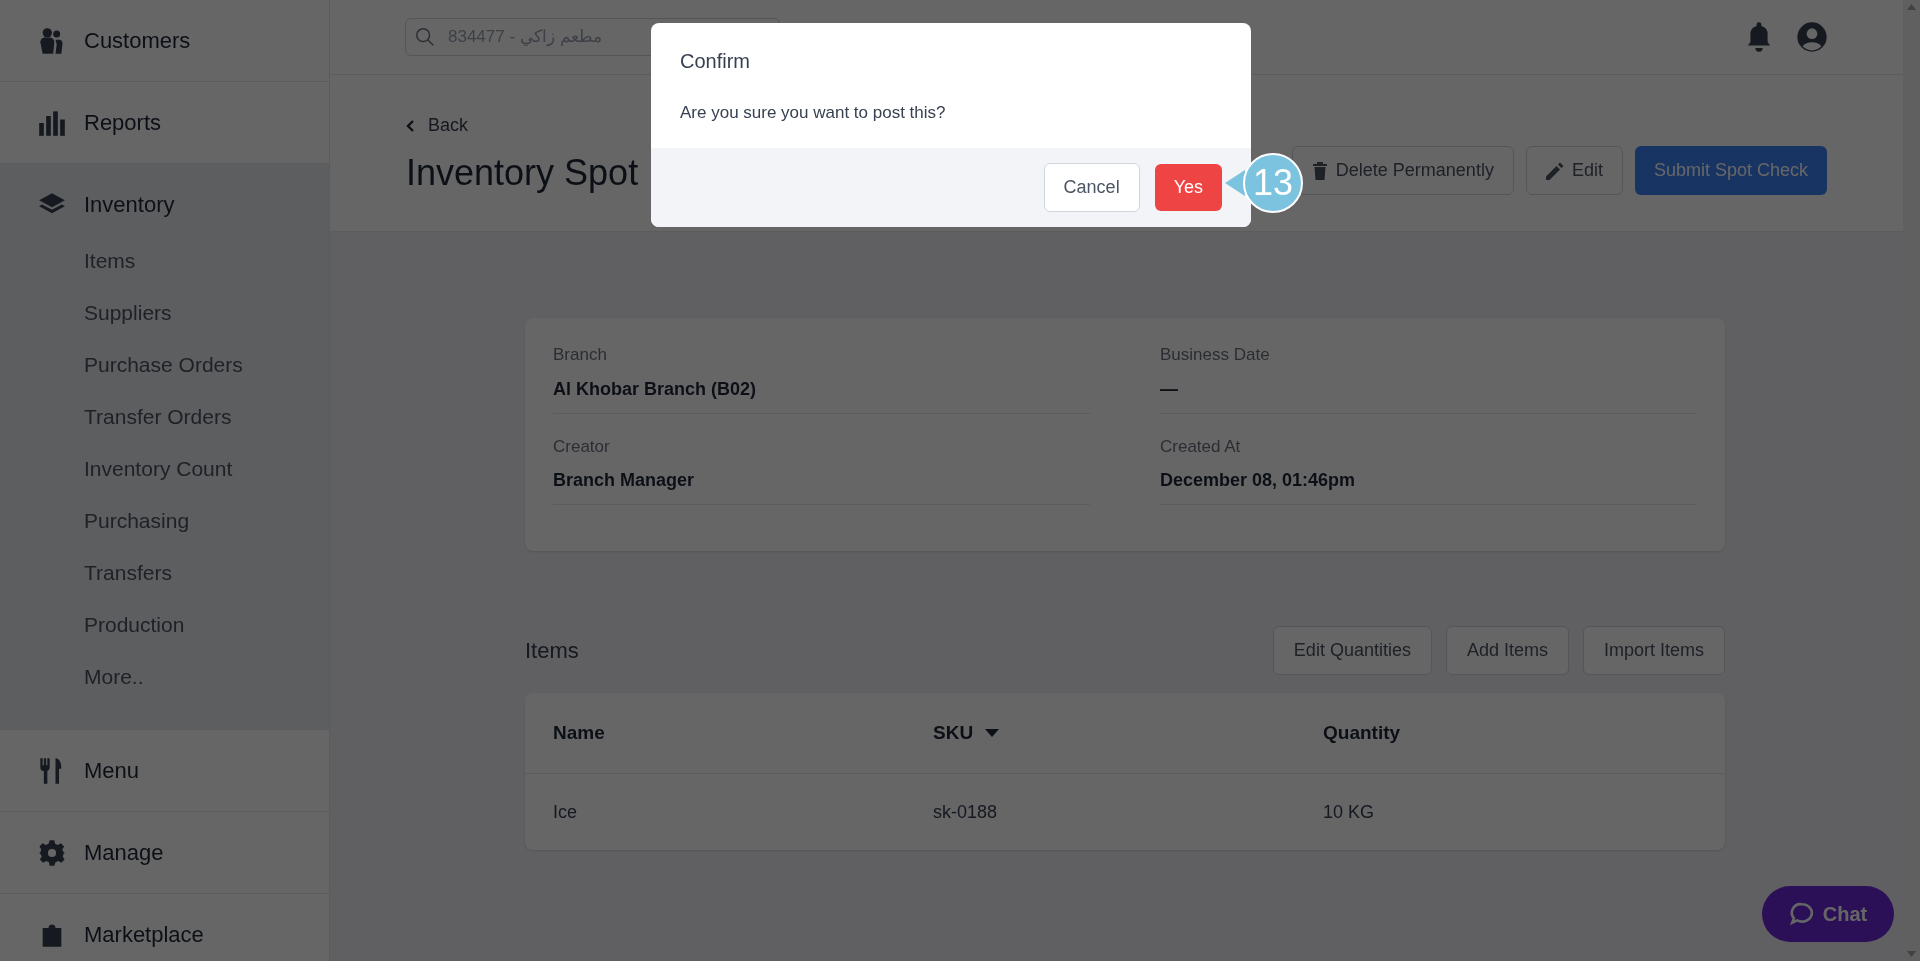 This screenshot has width=1920, height=961. I want to click on field-value: December 08, 01:46pm, so click(1258, 480).